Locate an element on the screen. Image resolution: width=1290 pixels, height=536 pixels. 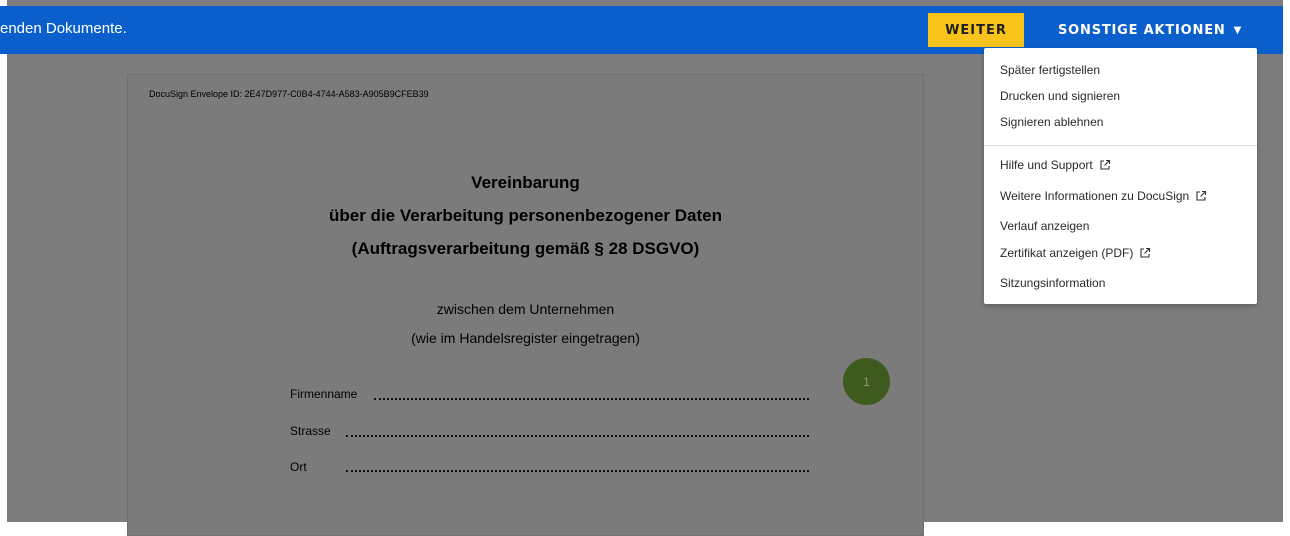
other-actions-button: SONSTIGE AKTIONEN ▼ is located at coordinates (1149, 30).